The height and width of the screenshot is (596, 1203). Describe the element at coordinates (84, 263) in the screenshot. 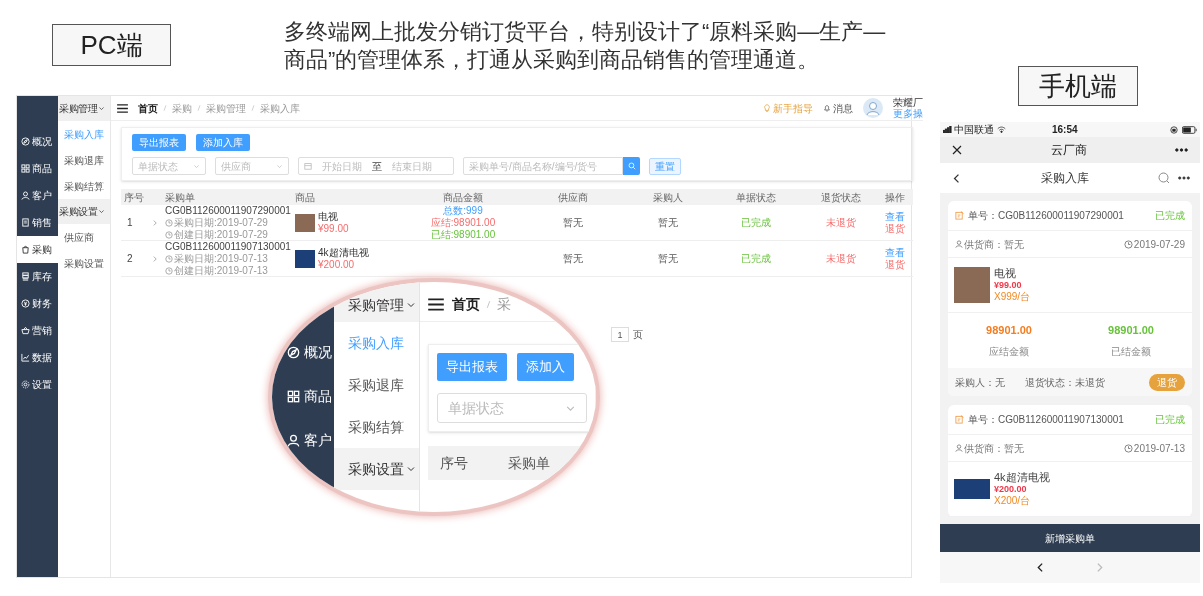

I see `submenu-item: 采购设置` at that location.